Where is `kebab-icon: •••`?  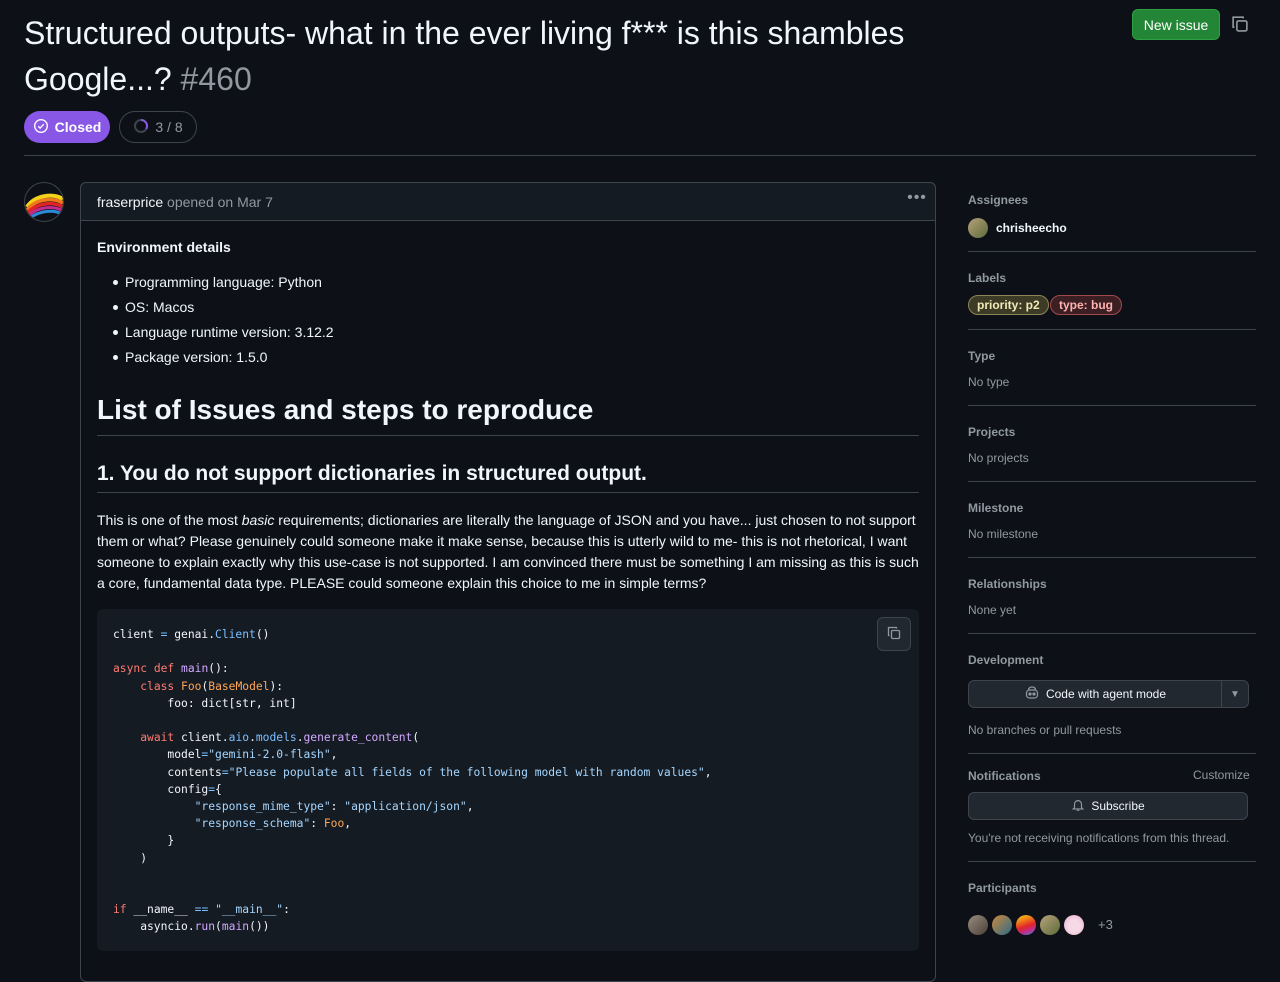
kebab-icon: ••• is located at coordinates (917, 200).